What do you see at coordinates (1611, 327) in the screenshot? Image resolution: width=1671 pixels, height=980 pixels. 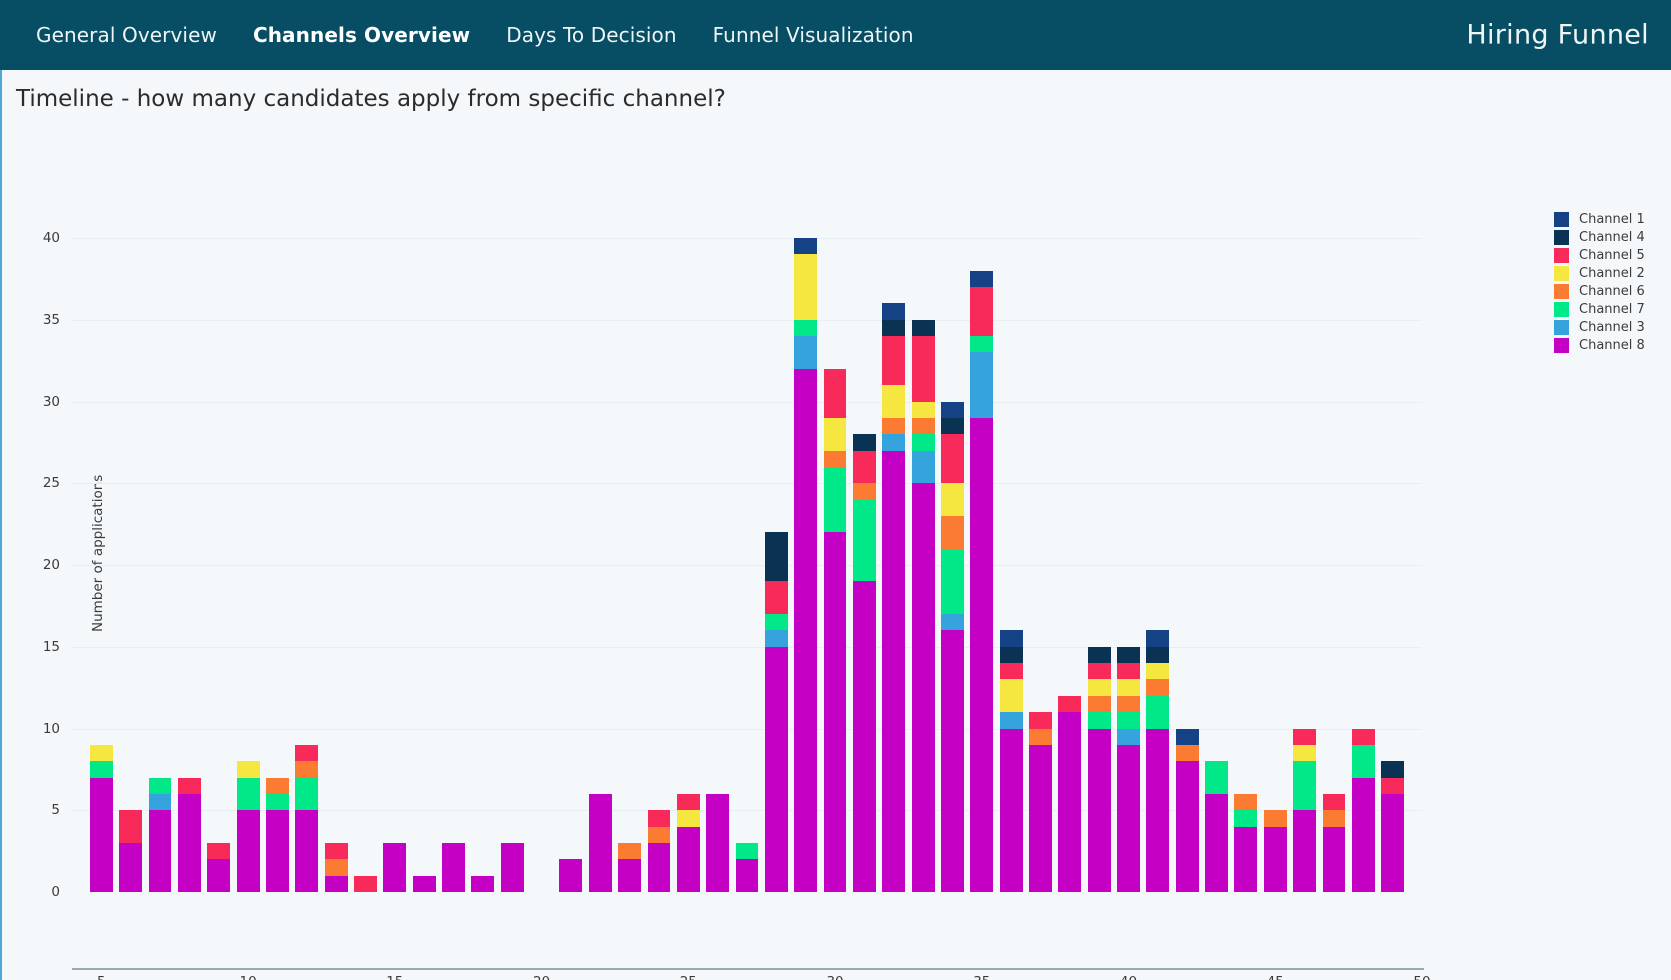 I see `legend-item-channel-3: Channel 3` at bounding box center [1611, 327].